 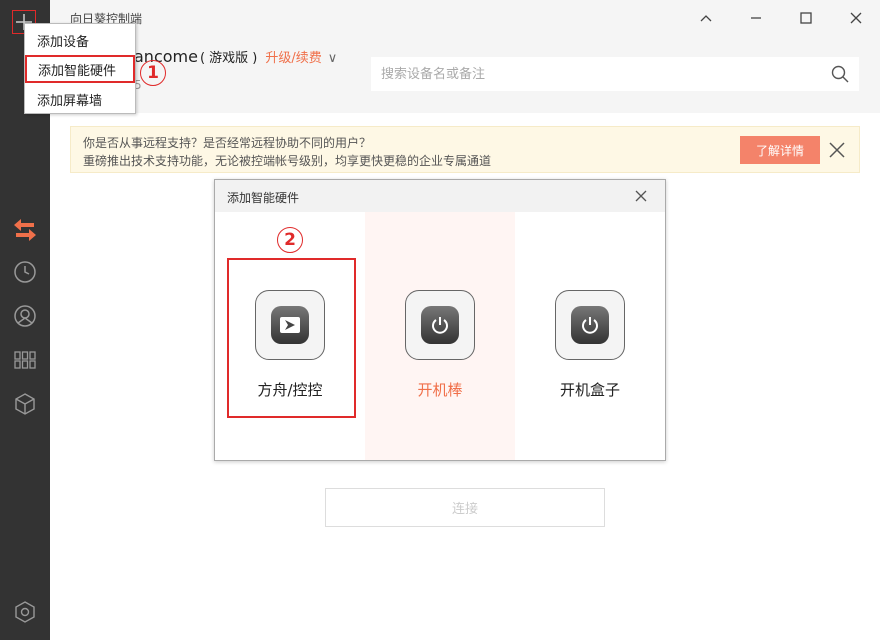 I want to click on hexagon-settings-icon, so click(x=25, y=612).